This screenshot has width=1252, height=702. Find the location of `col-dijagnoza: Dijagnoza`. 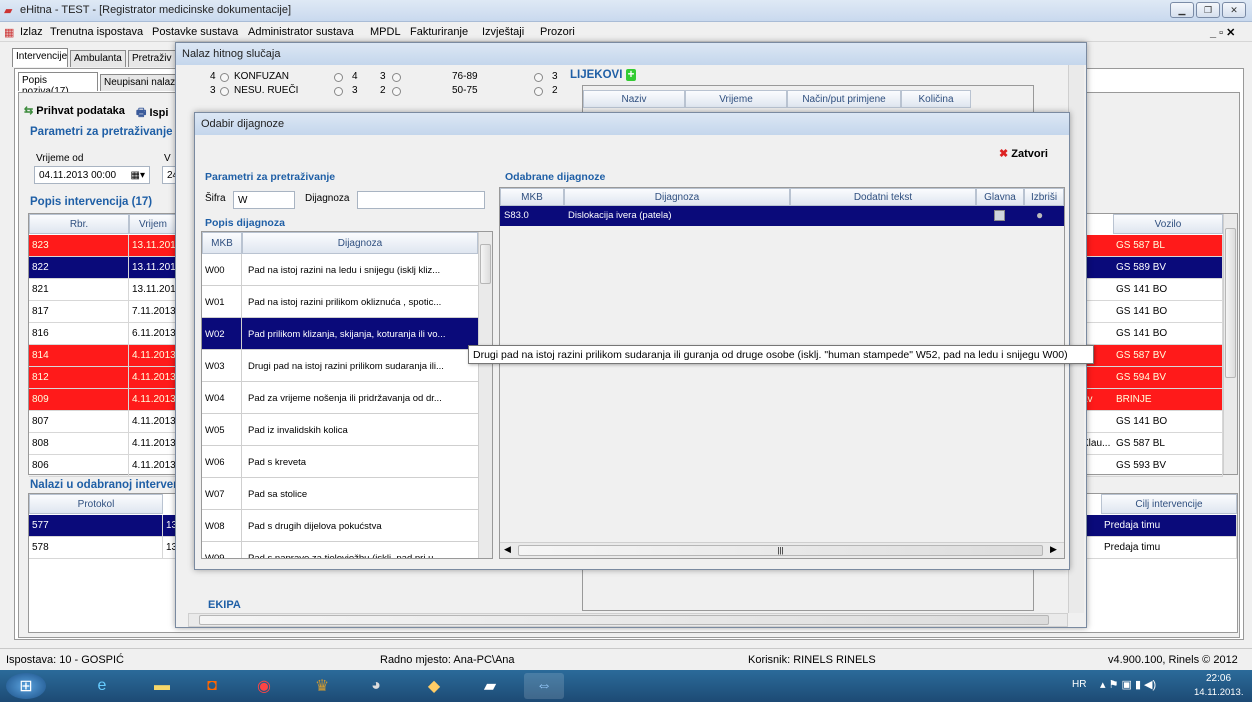

col-dijagnoza: Dijagnoza is located at coordinates (360, 243).